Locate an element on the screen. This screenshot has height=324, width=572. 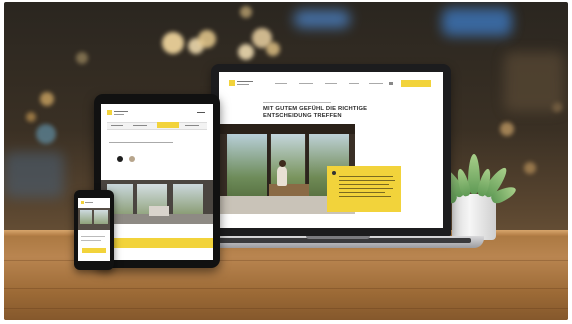
laptop-notch is located at coordinates (338, 237).